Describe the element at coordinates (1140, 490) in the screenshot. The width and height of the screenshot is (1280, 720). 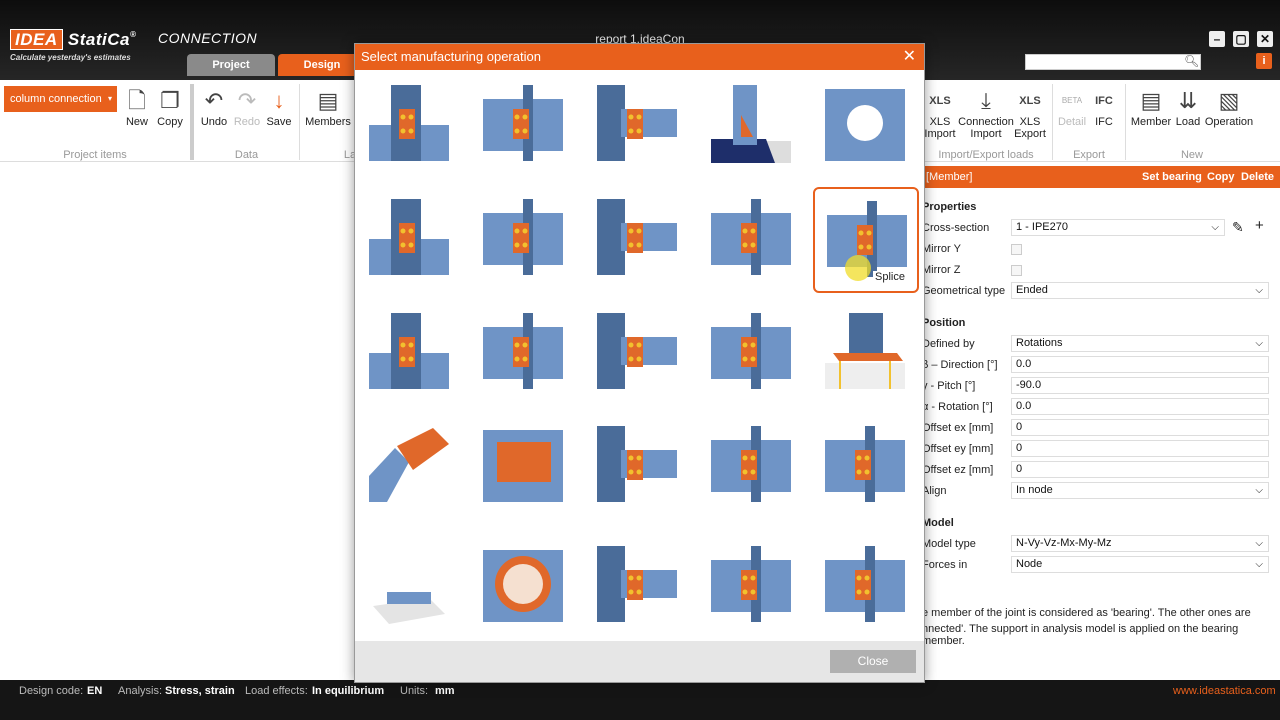
I see `align-select: In node ⌵` at that location.